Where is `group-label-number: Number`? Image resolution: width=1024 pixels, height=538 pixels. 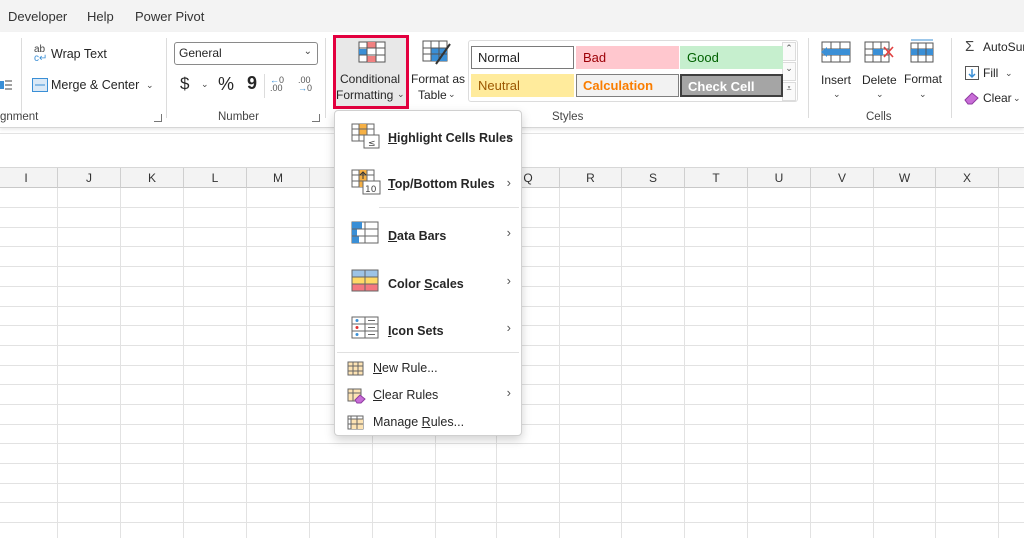
group-label-number: Number is located at coordinates (238, 117).